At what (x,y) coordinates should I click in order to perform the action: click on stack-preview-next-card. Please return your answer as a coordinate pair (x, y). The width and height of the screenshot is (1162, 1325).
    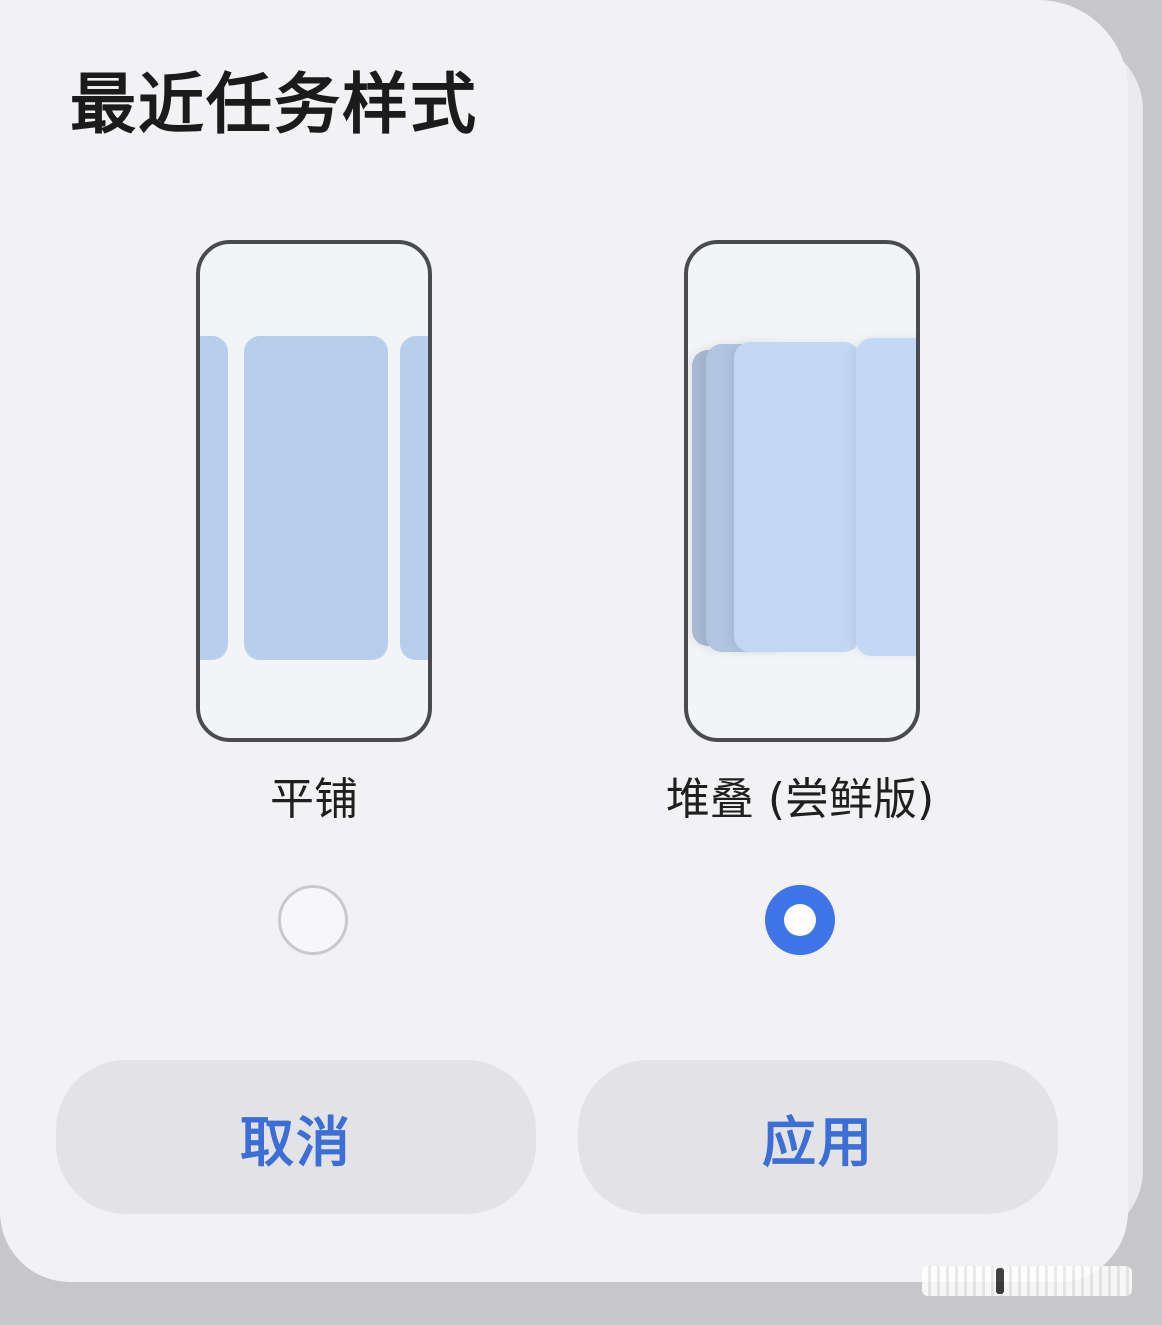
    Looking at the image, I should click on (886, 497).